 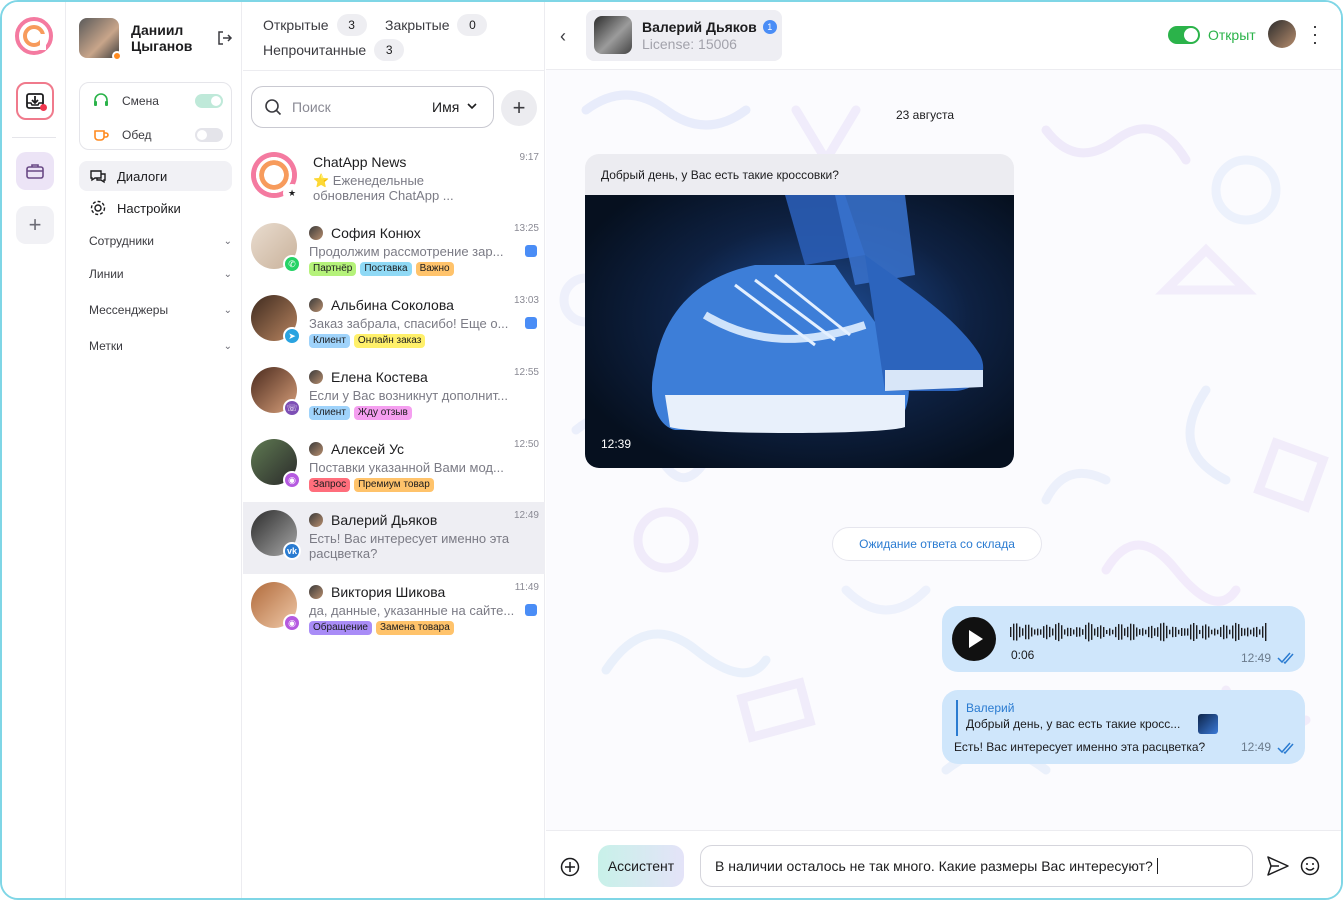 What do you see at coordinates (160, 274) in the screenshot?
I see `menu-section-lines: Линии ⌄` at bounding box center [160, 274].